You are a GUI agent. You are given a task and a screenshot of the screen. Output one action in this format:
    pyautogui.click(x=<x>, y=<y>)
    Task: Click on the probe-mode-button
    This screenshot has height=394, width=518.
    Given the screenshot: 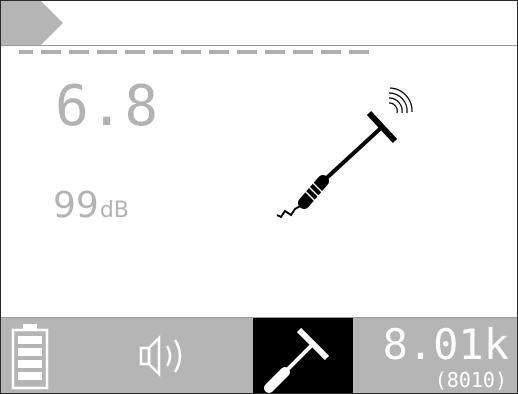 What is the action you would take?
    pyautogui.click(x=303, y=355)
    